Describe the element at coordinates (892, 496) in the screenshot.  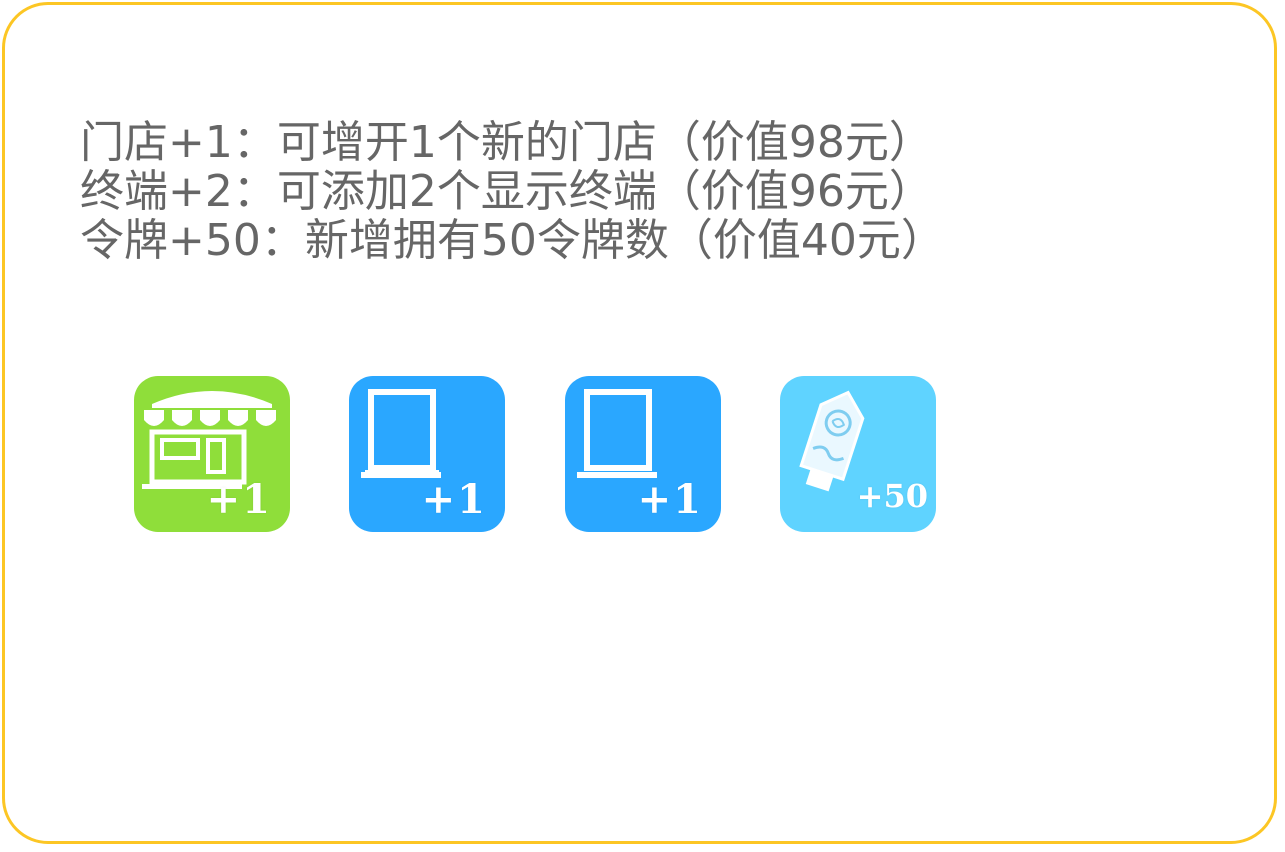
I see `token-badge: +50` at that location.